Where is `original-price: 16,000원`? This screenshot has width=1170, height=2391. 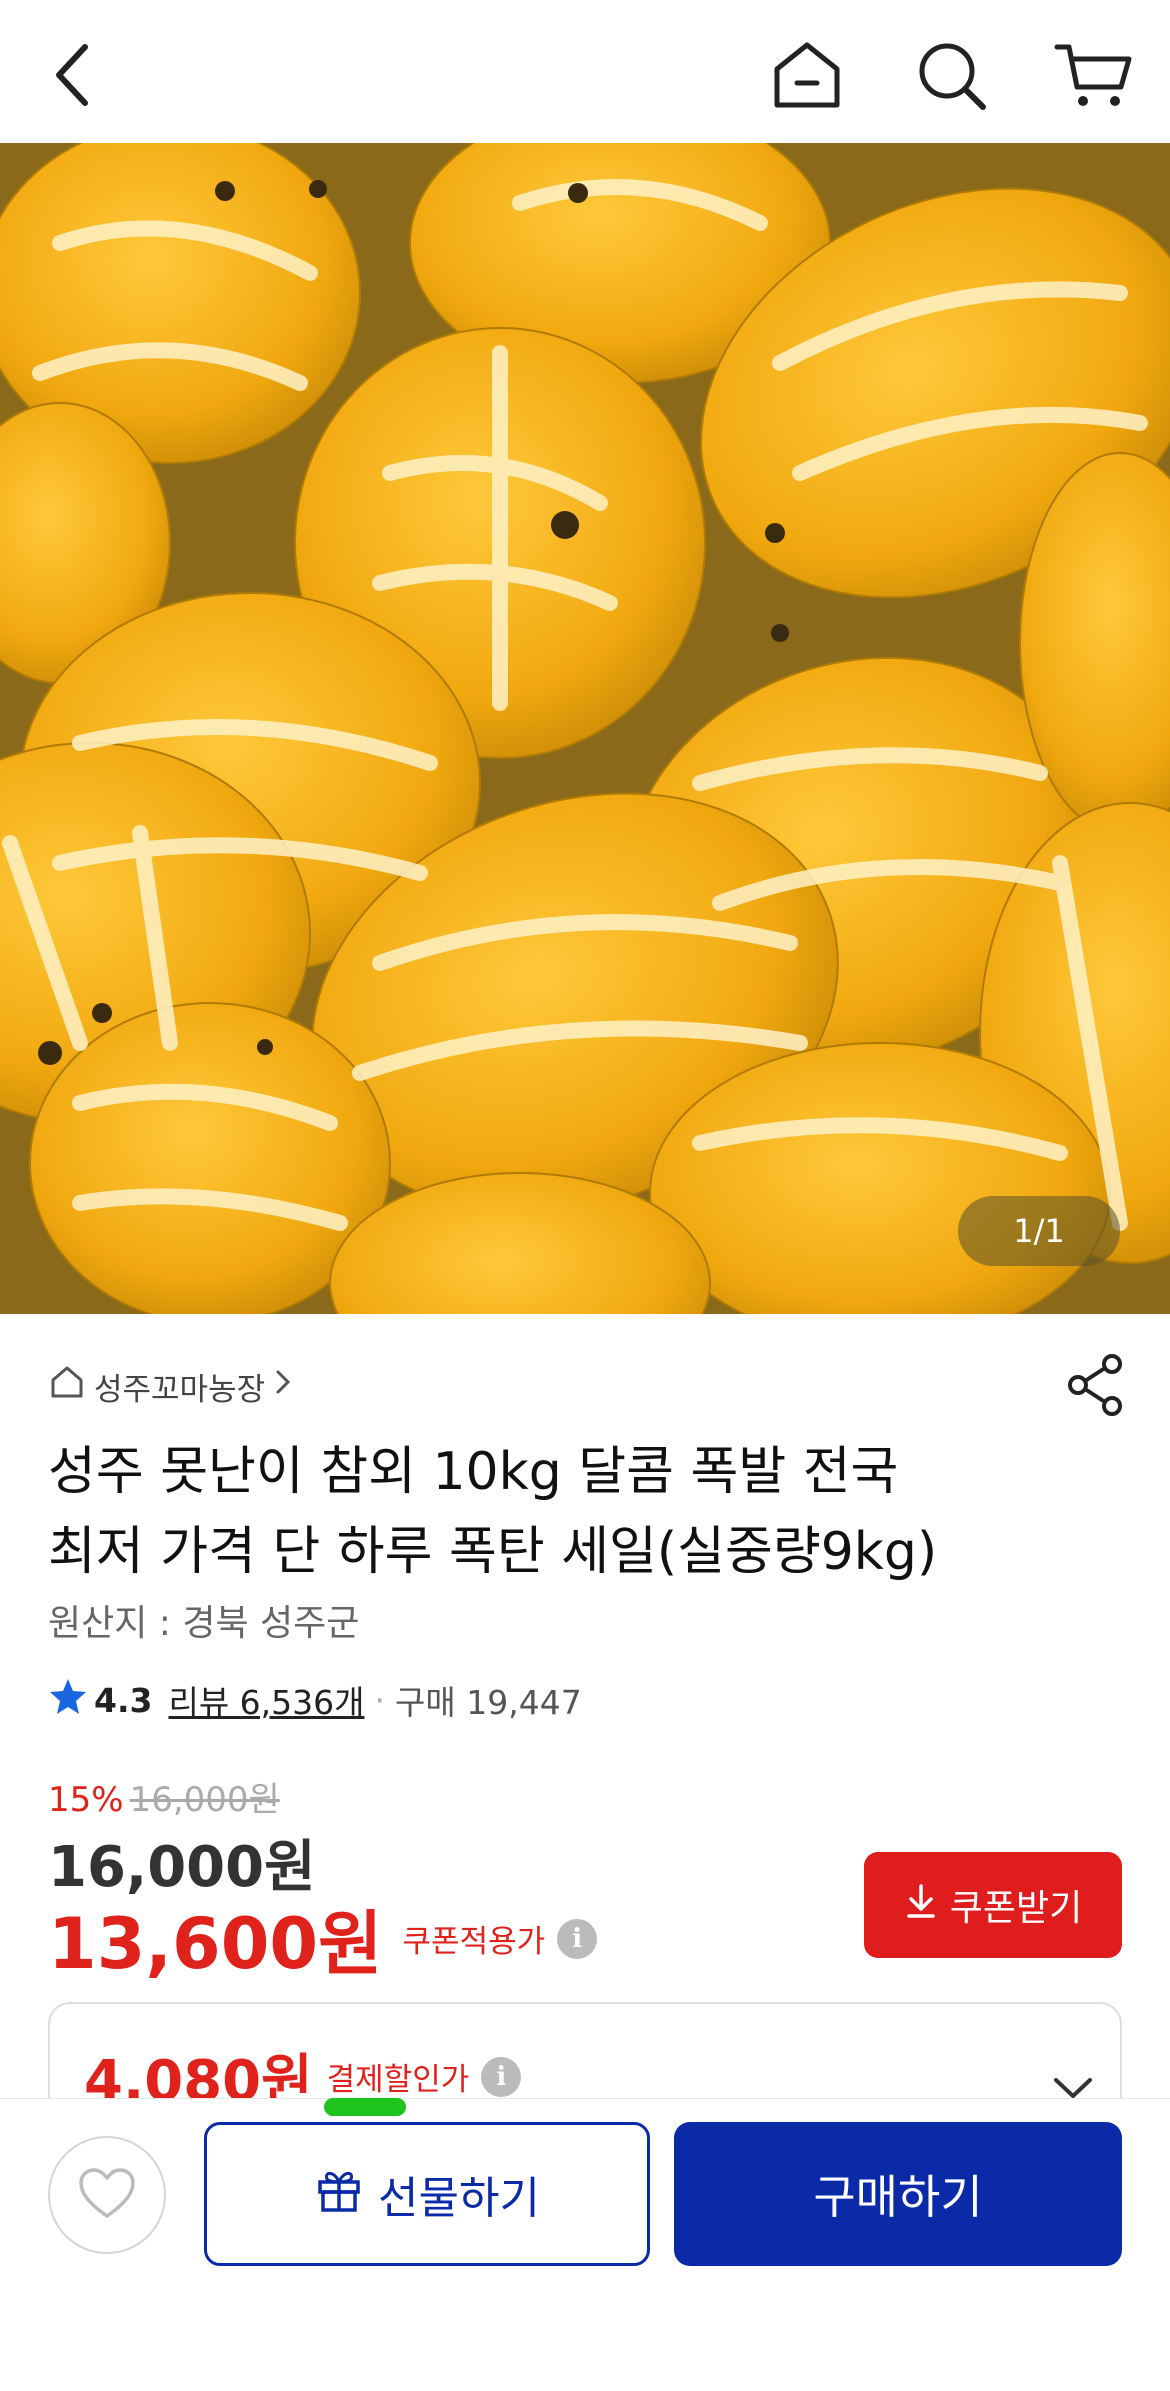
original-price: 16,000원 is located at coordinates (204, 1800).